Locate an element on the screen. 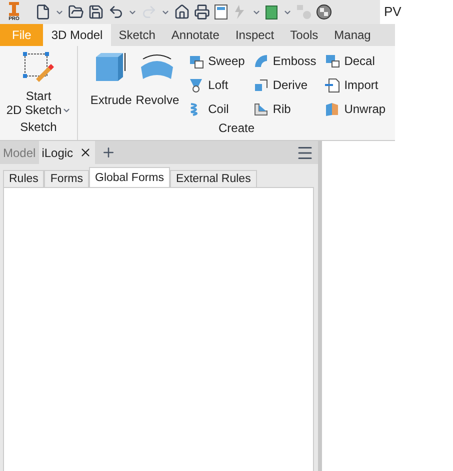 This screenshot has height=471, width=453. ribbon-tab: Sketch is located at coordinates (137, 35).